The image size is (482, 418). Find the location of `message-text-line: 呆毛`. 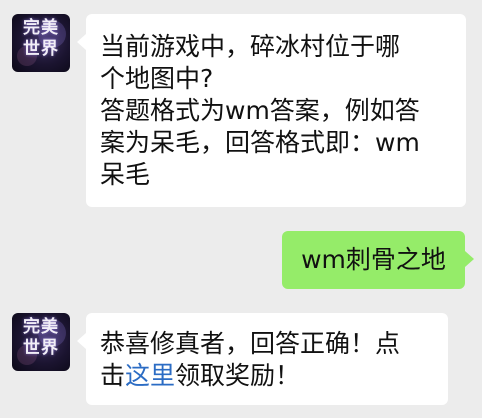

message-text-line: 呆毛 is located at coordinates (125, 174).